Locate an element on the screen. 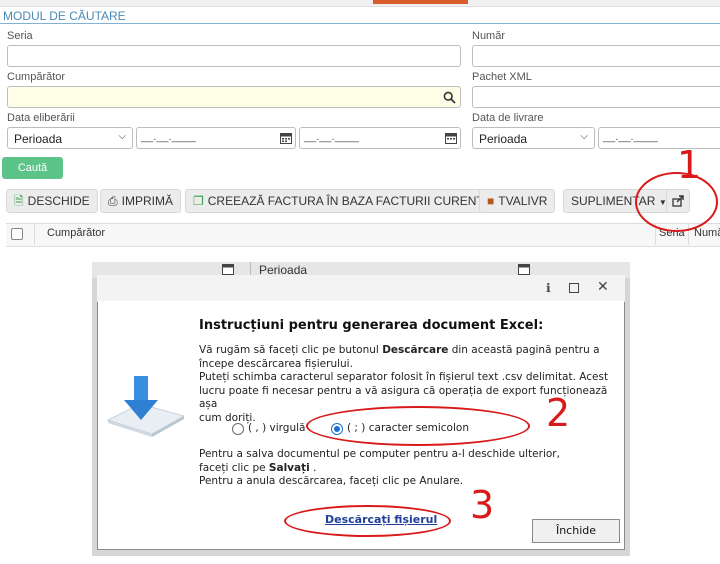  imprima-label: IMPRIMĂ is located at coordinates (147, 201).